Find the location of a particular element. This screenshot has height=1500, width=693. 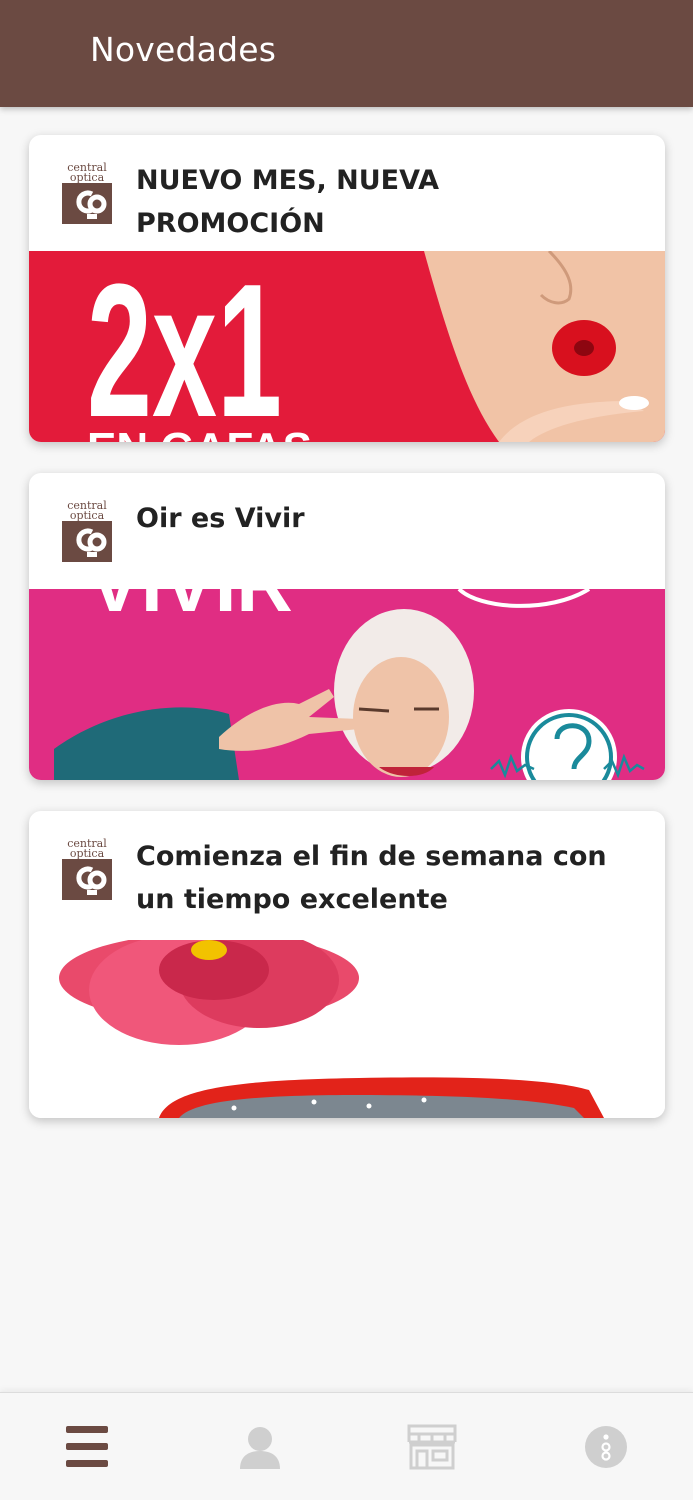

card-title: NUEVO MES, NUEVA PROMOCIÓN is located at coordinates (288, 202).